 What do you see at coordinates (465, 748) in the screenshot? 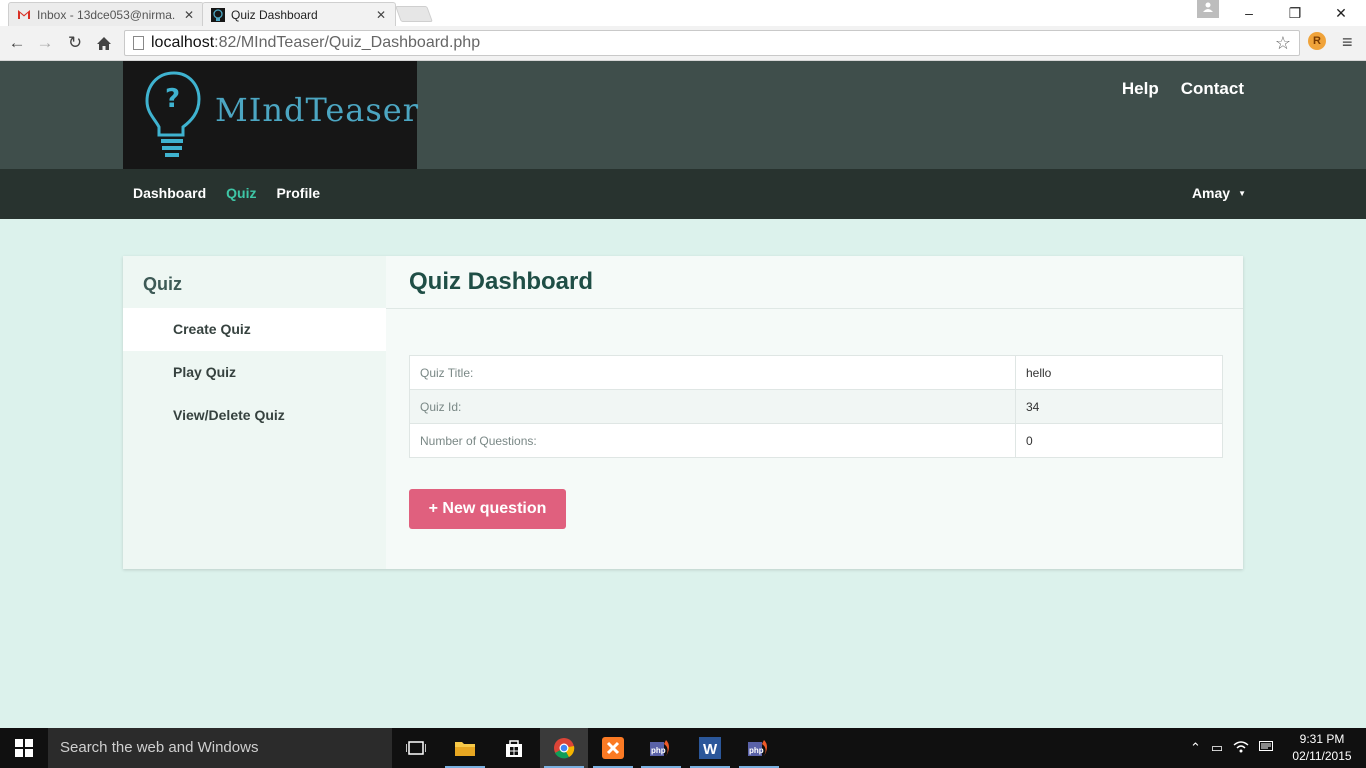
I see `file-explorer-icon` at bounding box center [465, 748].